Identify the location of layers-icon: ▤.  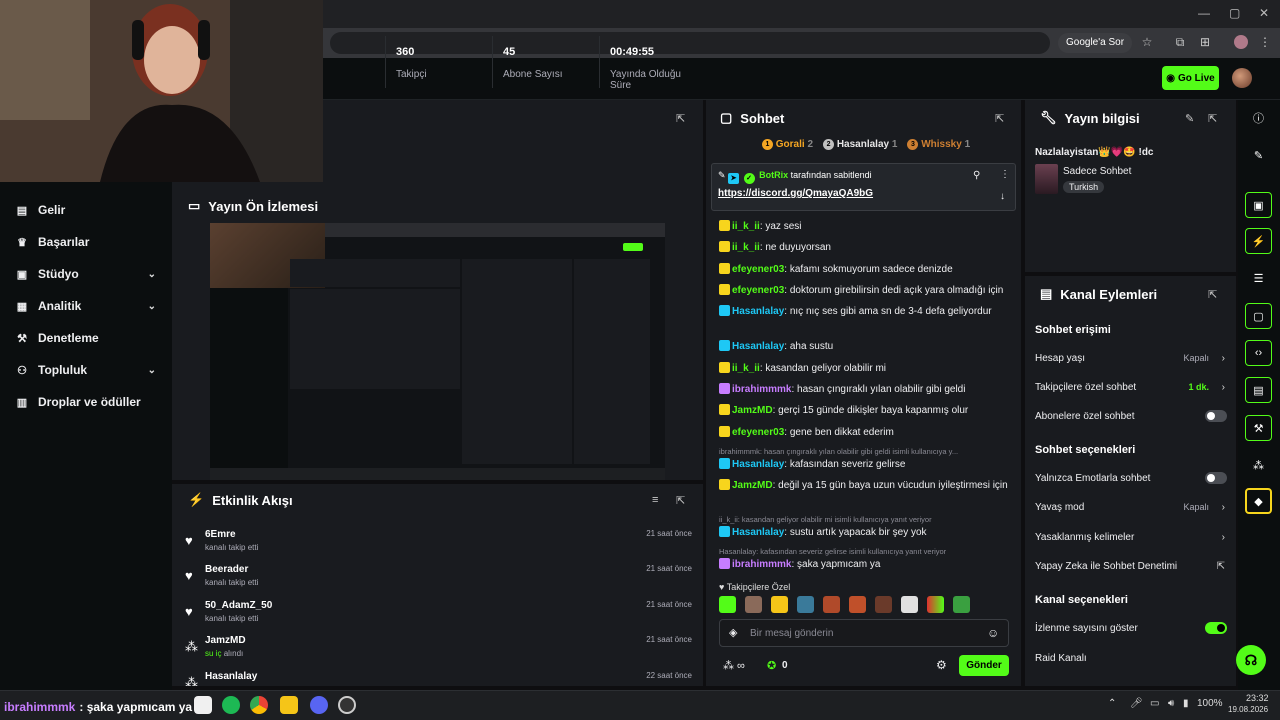
(1258, 390).